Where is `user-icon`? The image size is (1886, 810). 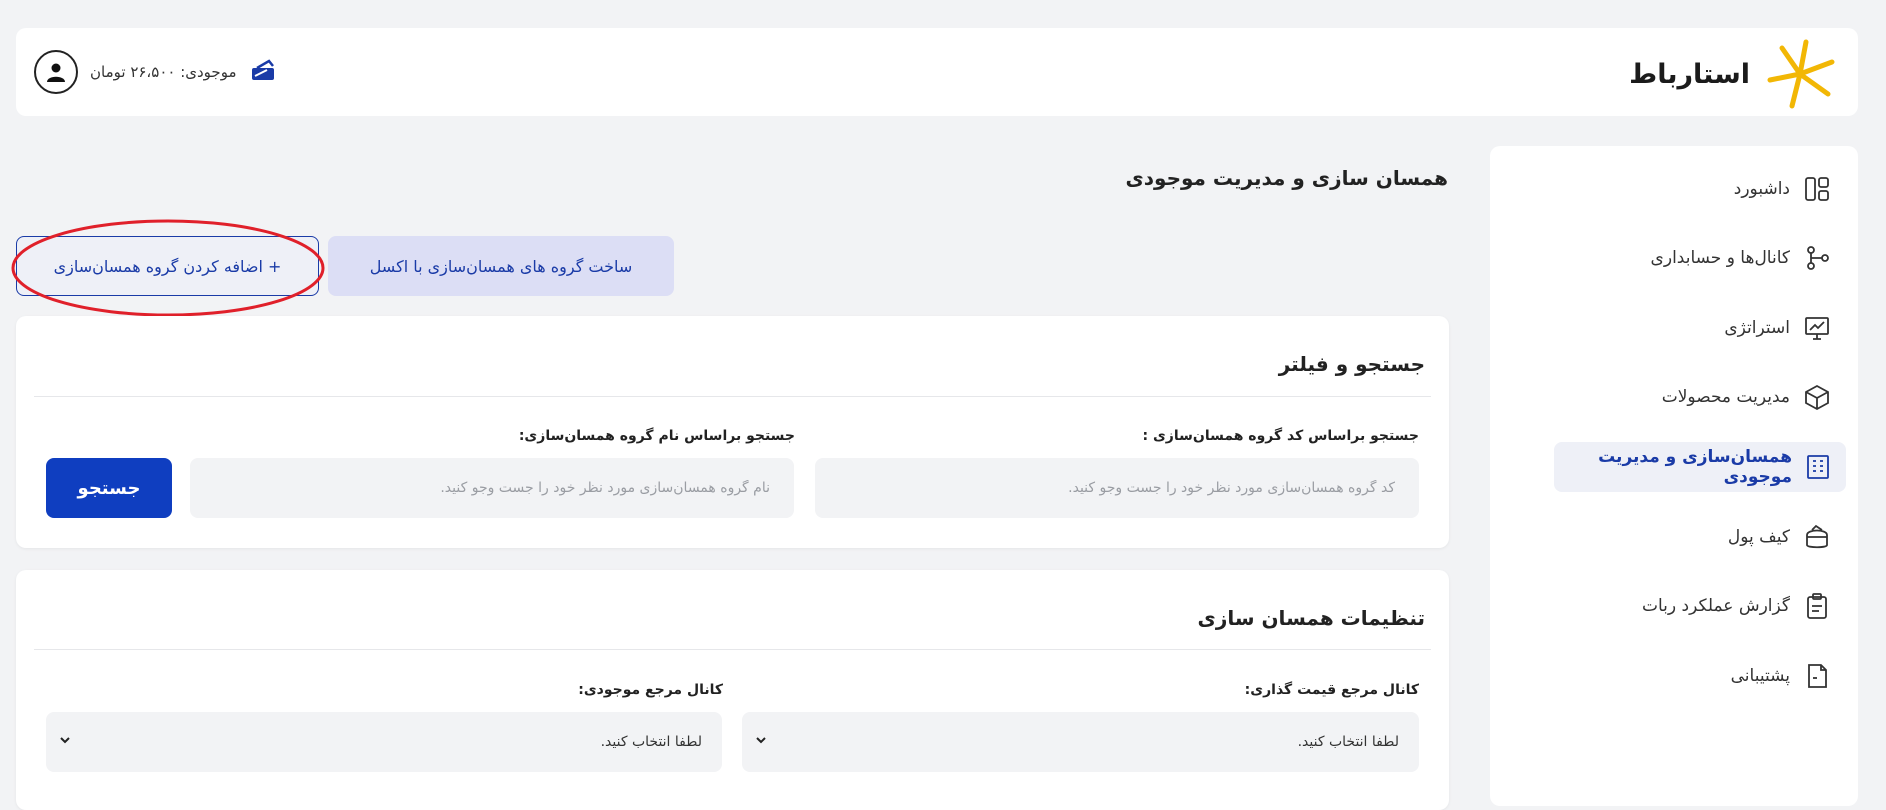
user-icon is located at coordinates (56, 72).